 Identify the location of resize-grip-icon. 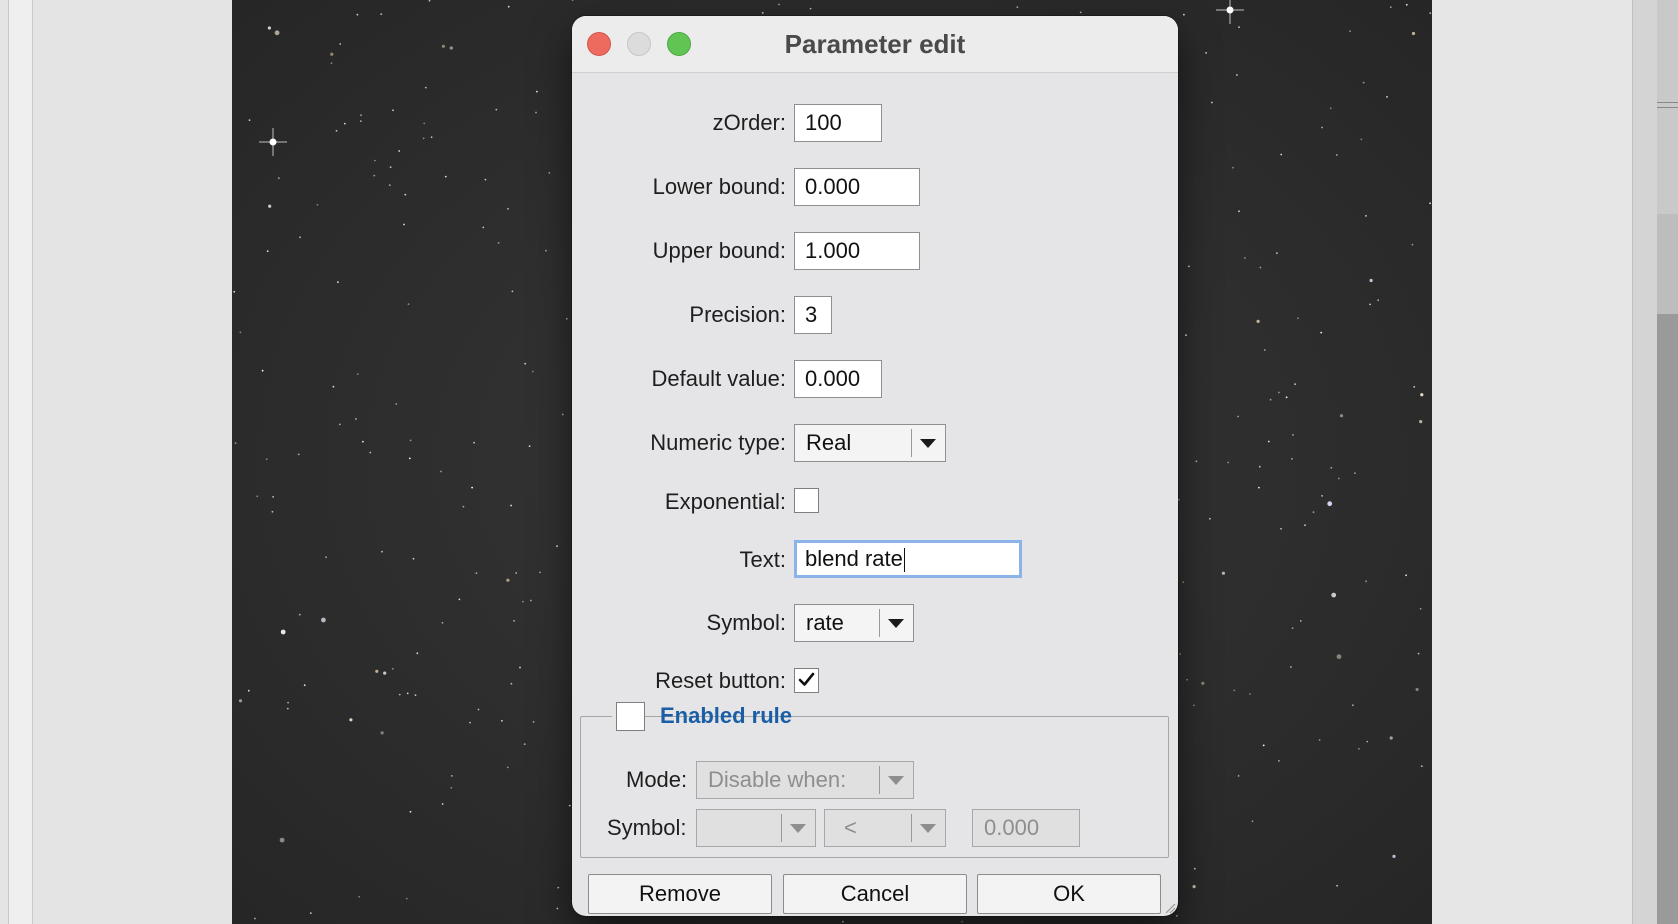
(1169, 907).